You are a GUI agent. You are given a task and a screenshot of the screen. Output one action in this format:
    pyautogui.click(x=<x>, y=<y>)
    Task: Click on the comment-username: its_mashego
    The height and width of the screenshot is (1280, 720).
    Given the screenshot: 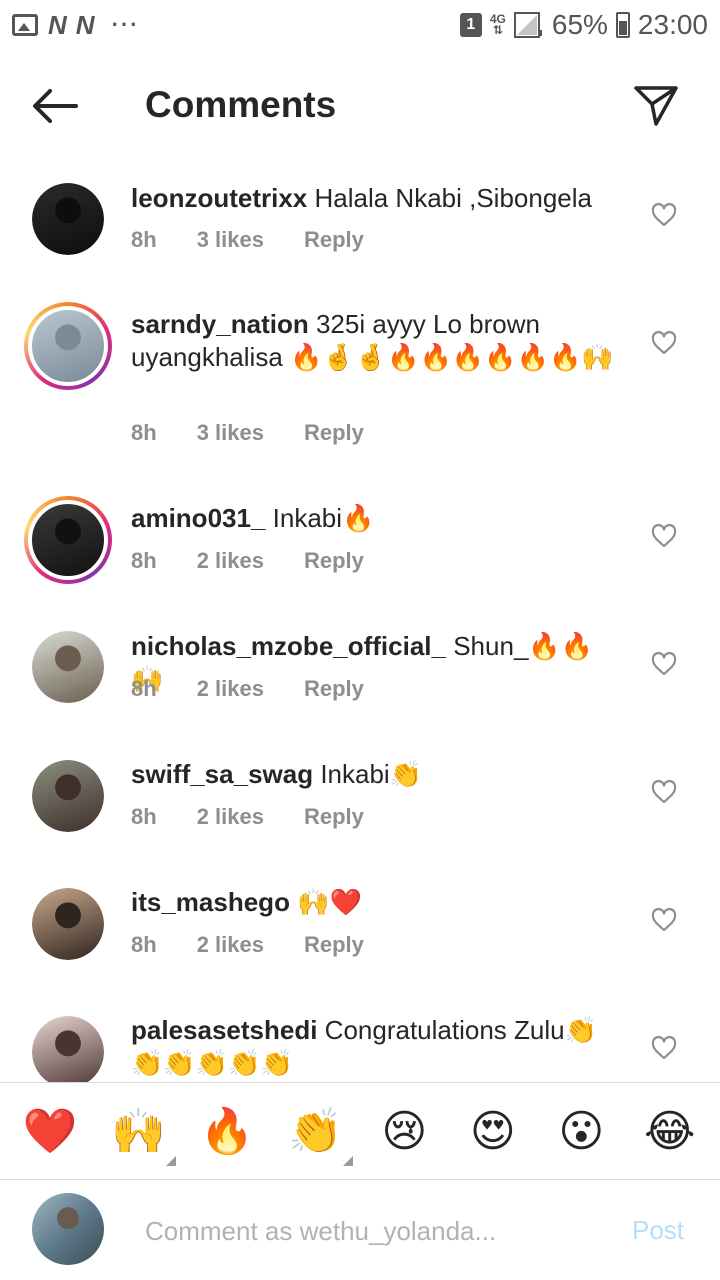 What is the action you would take?
    pyautogui.click(x=210, y=902)
    